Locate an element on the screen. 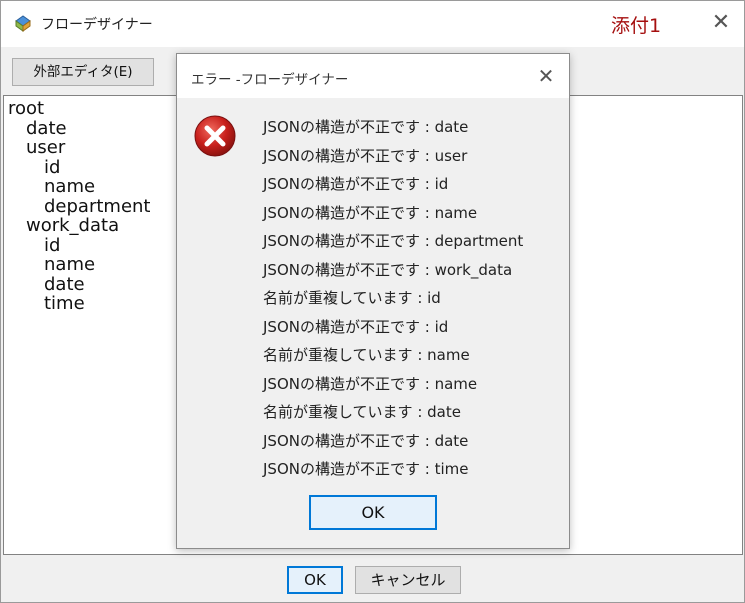 The image size is (745, 603). error-message: 名前が重複しています : name is located at coordinates (366, 355).